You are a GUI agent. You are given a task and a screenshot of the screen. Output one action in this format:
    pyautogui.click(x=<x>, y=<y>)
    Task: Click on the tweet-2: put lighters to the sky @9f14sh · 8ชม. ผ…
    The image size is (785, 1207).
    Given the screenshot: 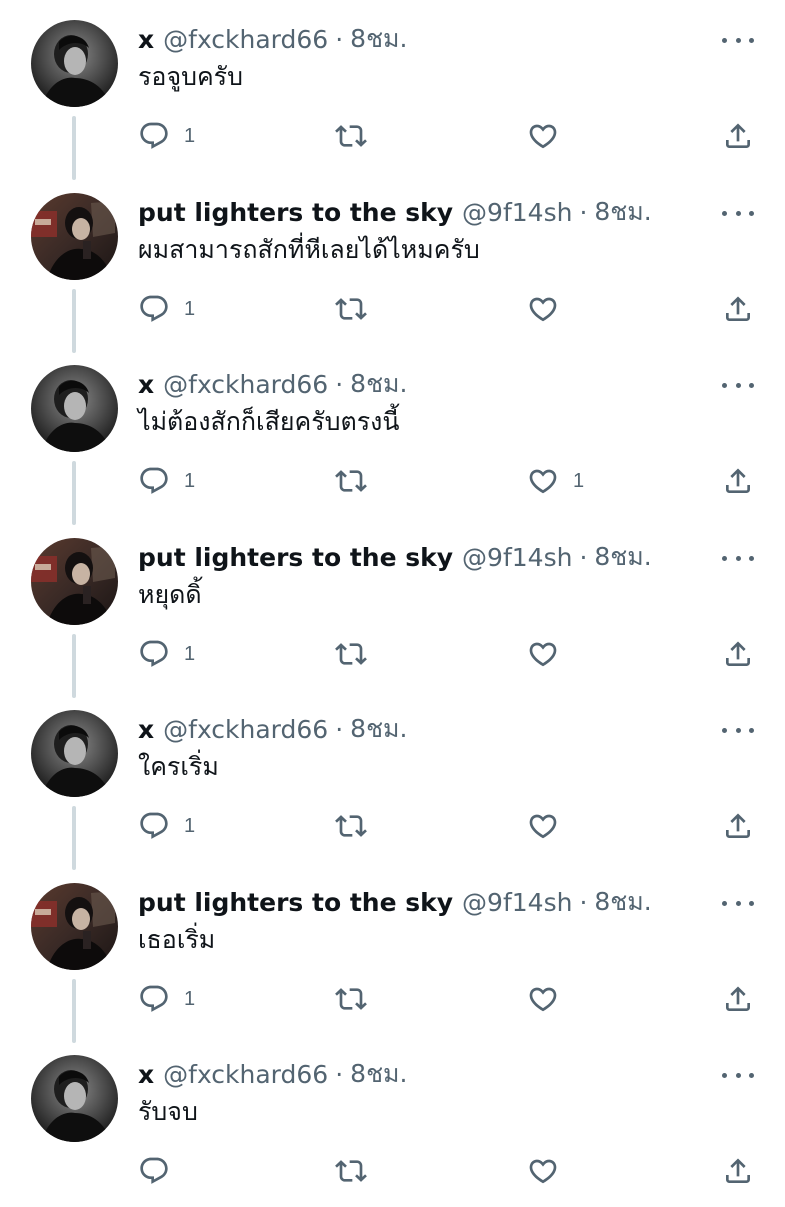 What is the action you would take?
    pyautogui.click(x=392, y=263)
    